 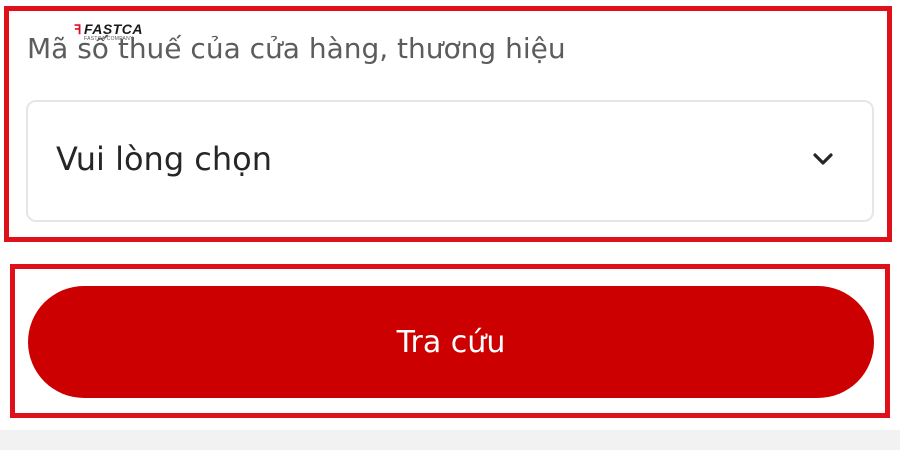 What do you see at coordinates (450, 440) in the screenshot?
I see `bottom-strip` at bounding box center [450, 440].